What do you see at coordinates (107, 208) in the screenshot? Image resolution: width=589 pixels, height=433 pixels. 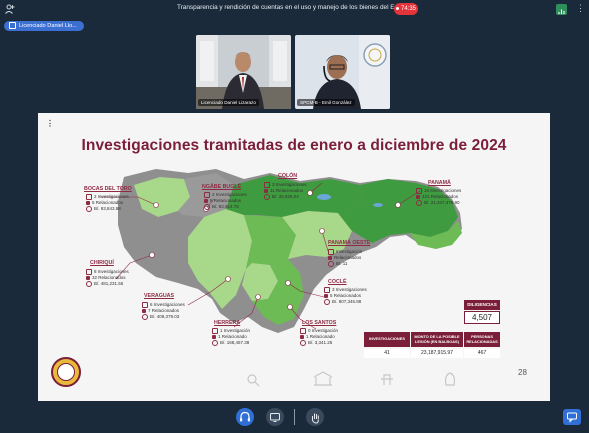 I see `monto-value: B/. 93,843.88` at bounding box center [107, 208].